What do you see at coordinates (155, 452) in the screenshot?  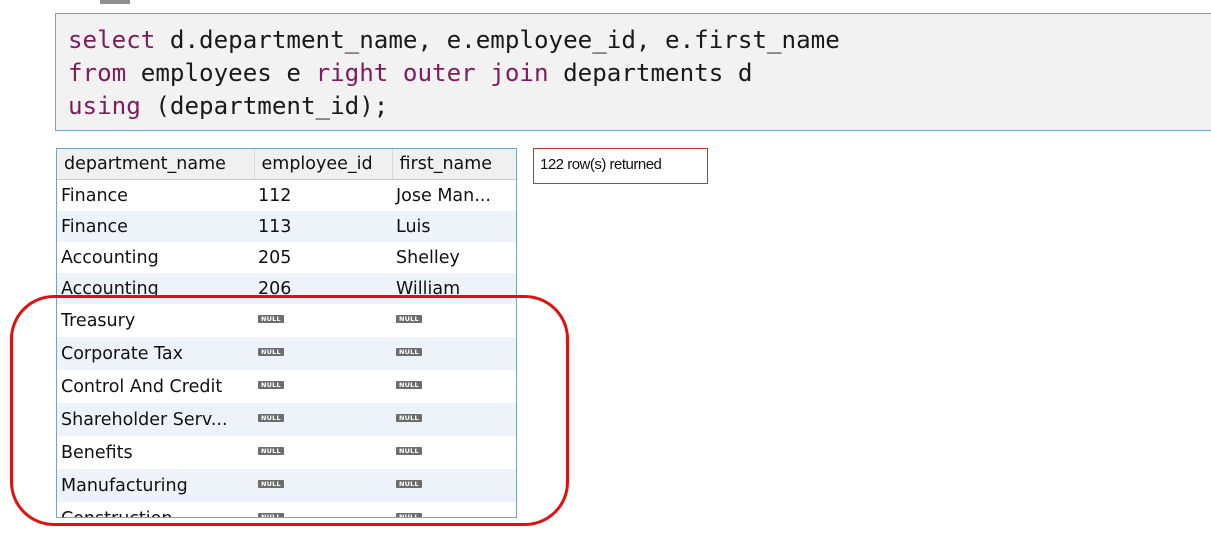 I see `cell-department-name: Benefits` at bounding box center [155, 452].